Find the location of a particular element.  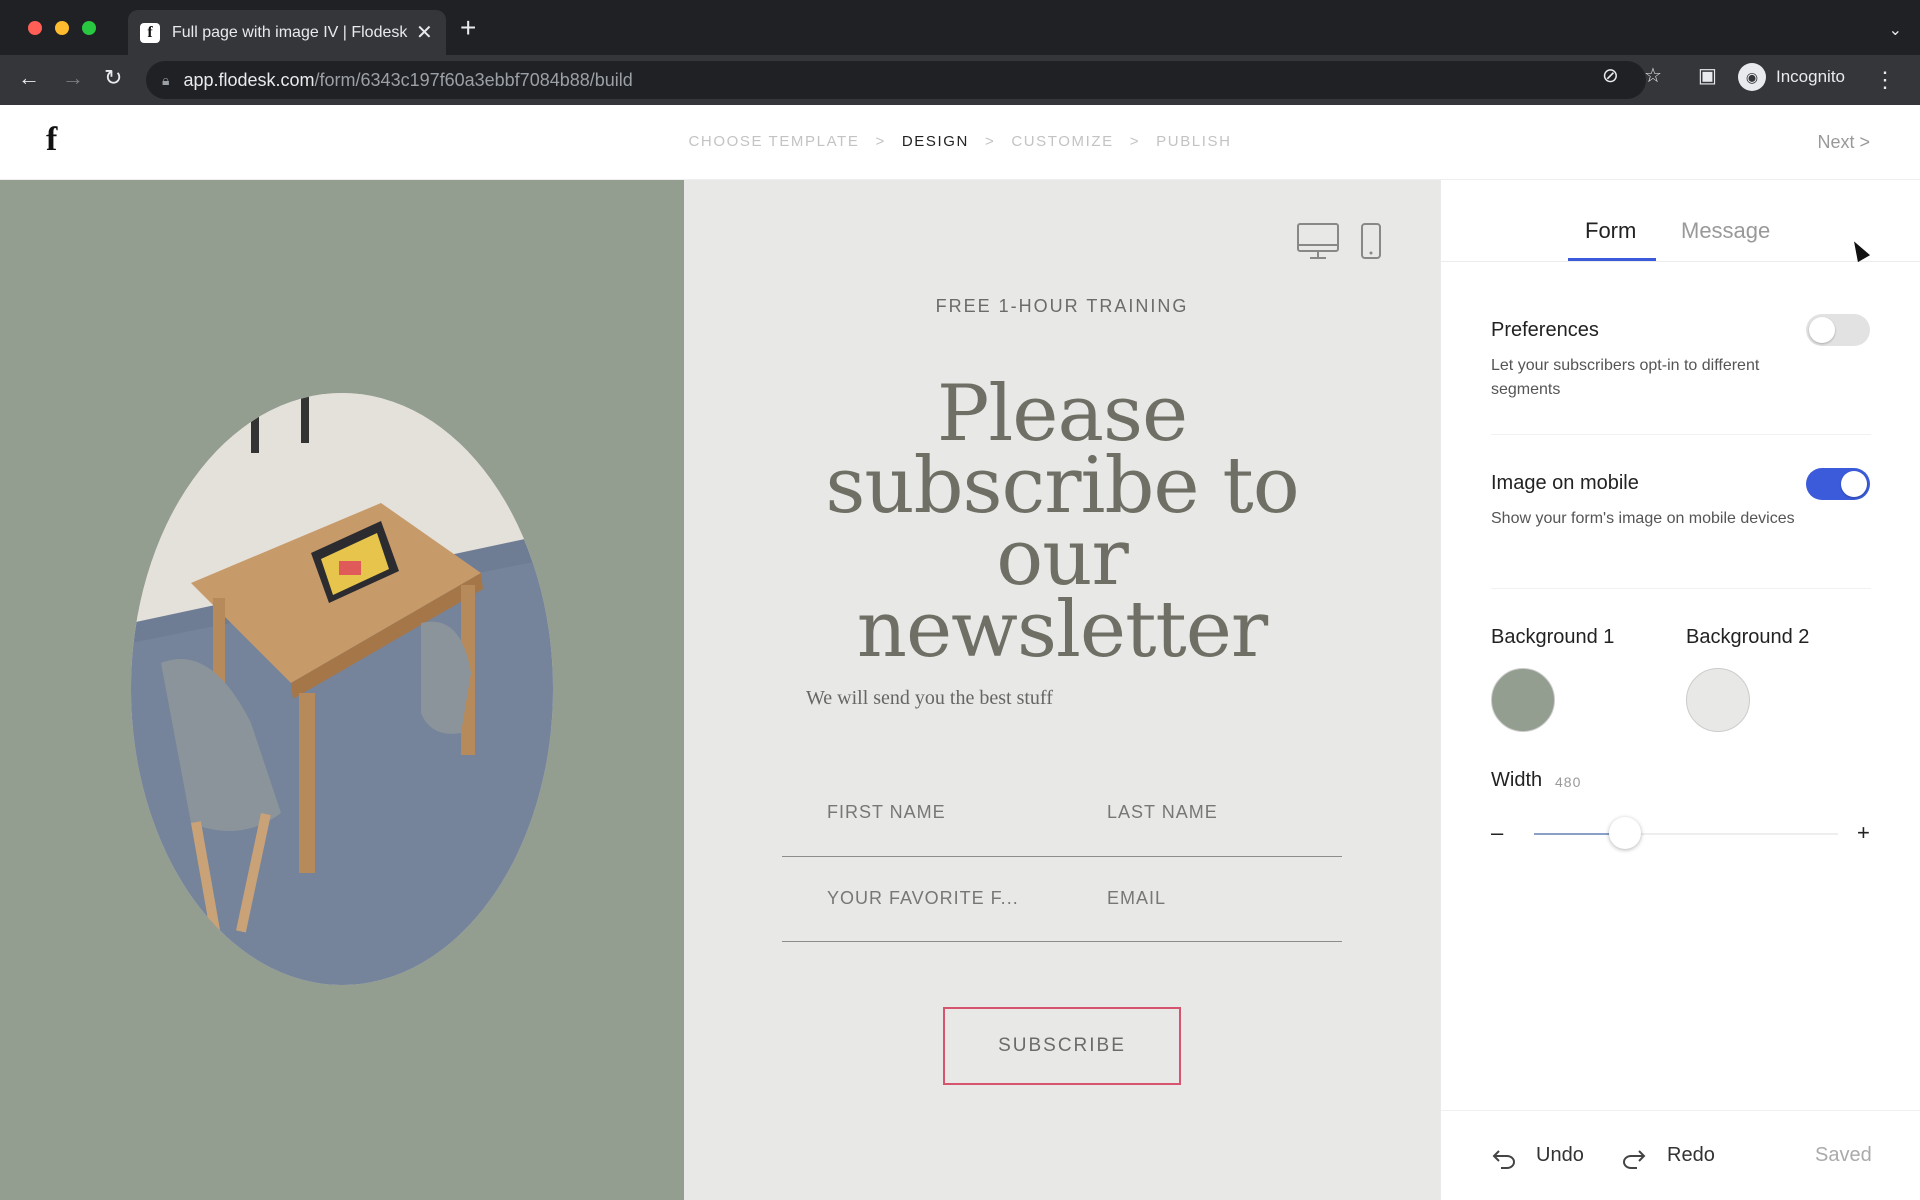

next-button: Next > is located at coordinates (1843, 142).